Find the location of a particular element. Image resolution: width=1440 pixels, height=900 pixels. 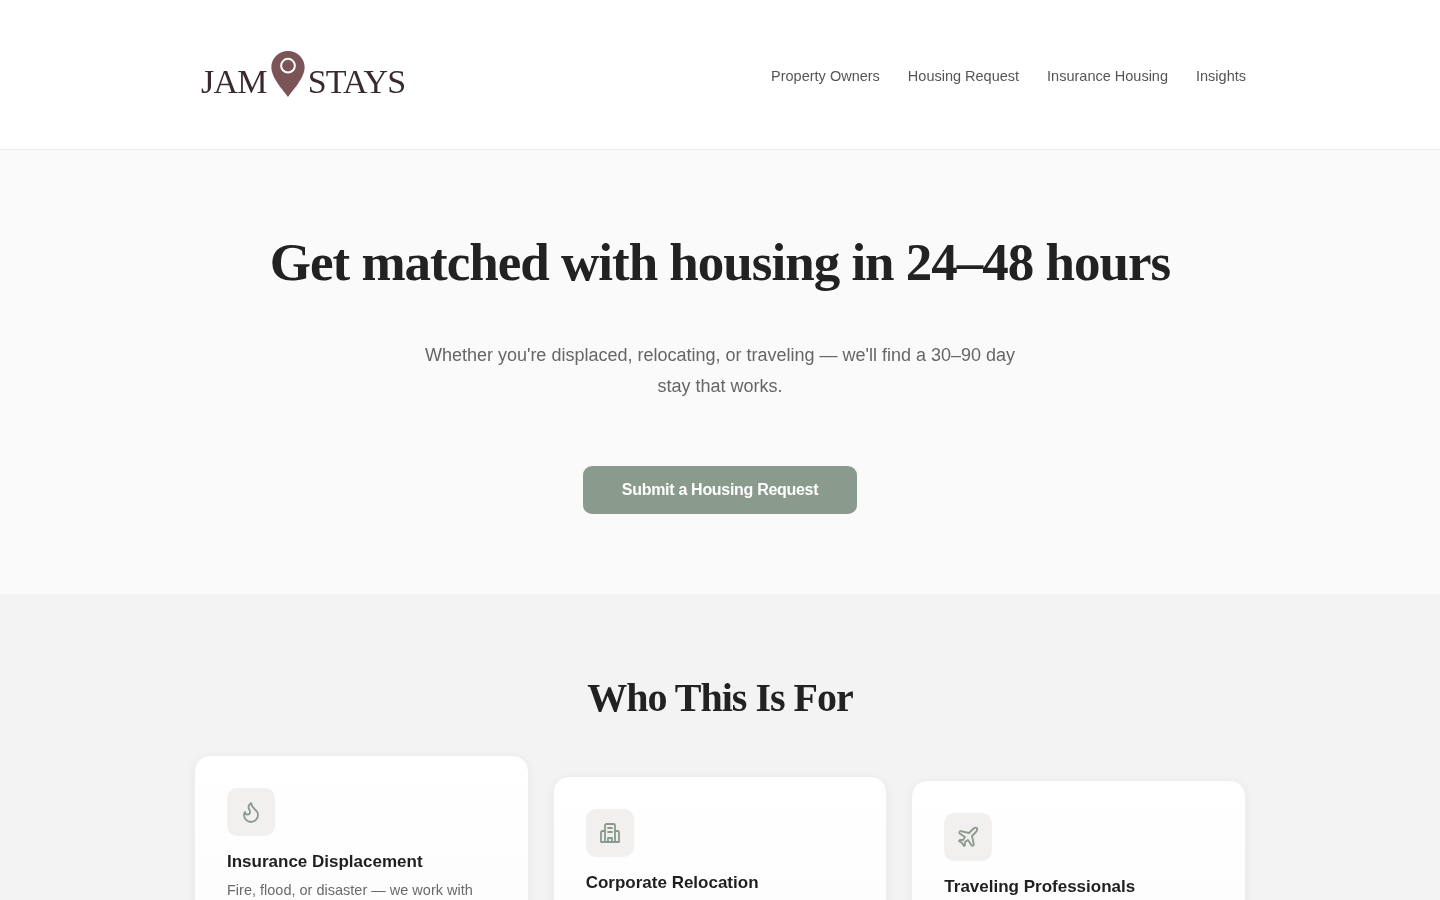

flame-icon is located at coordinates (251, 812).